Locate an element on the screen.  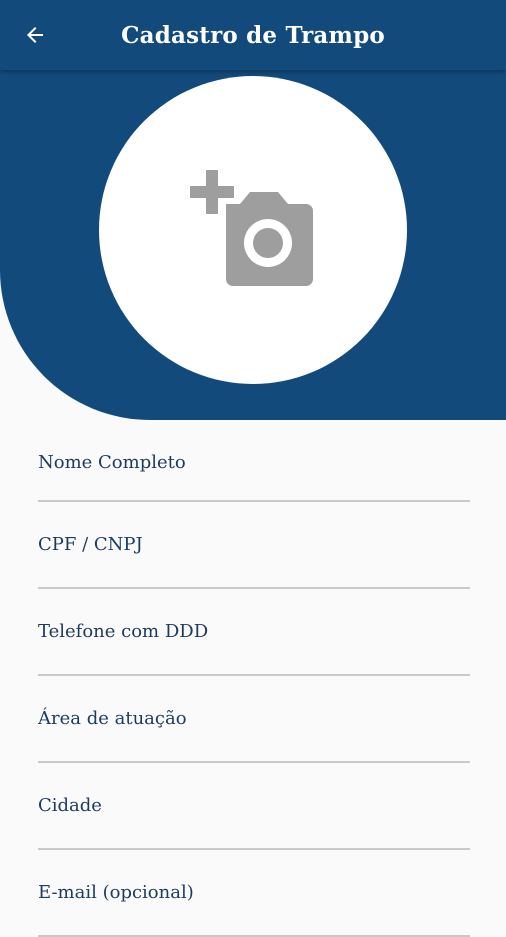
cpf-cnpj-field: CPF / CNPJ is located at coordinates (254, 545).